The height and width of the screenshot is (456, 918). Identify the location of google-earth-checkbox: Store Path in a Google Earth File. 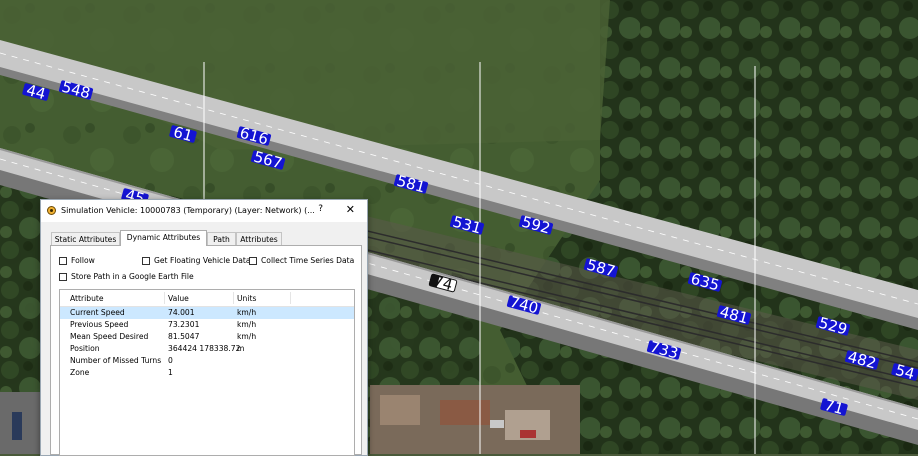
(126, 276).